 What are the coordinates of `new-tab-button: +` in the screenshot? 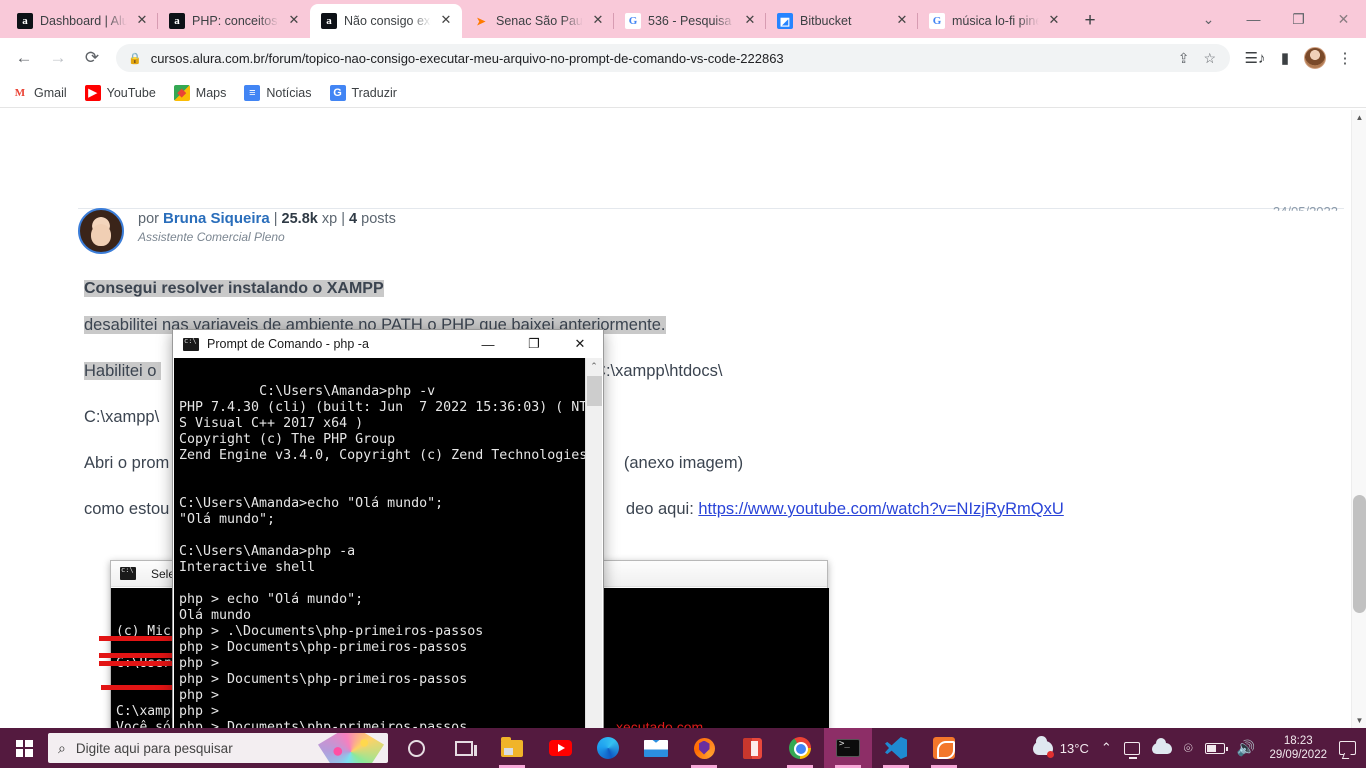 It's located at (1090, 21).